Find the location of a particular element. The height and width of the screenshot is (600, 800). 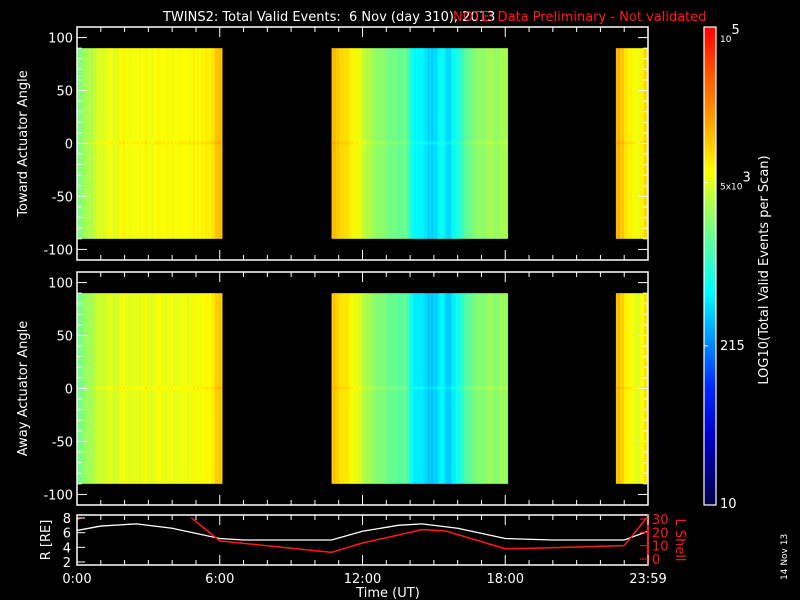

colorbar-label: 105 is located at coordinates (730, 34).